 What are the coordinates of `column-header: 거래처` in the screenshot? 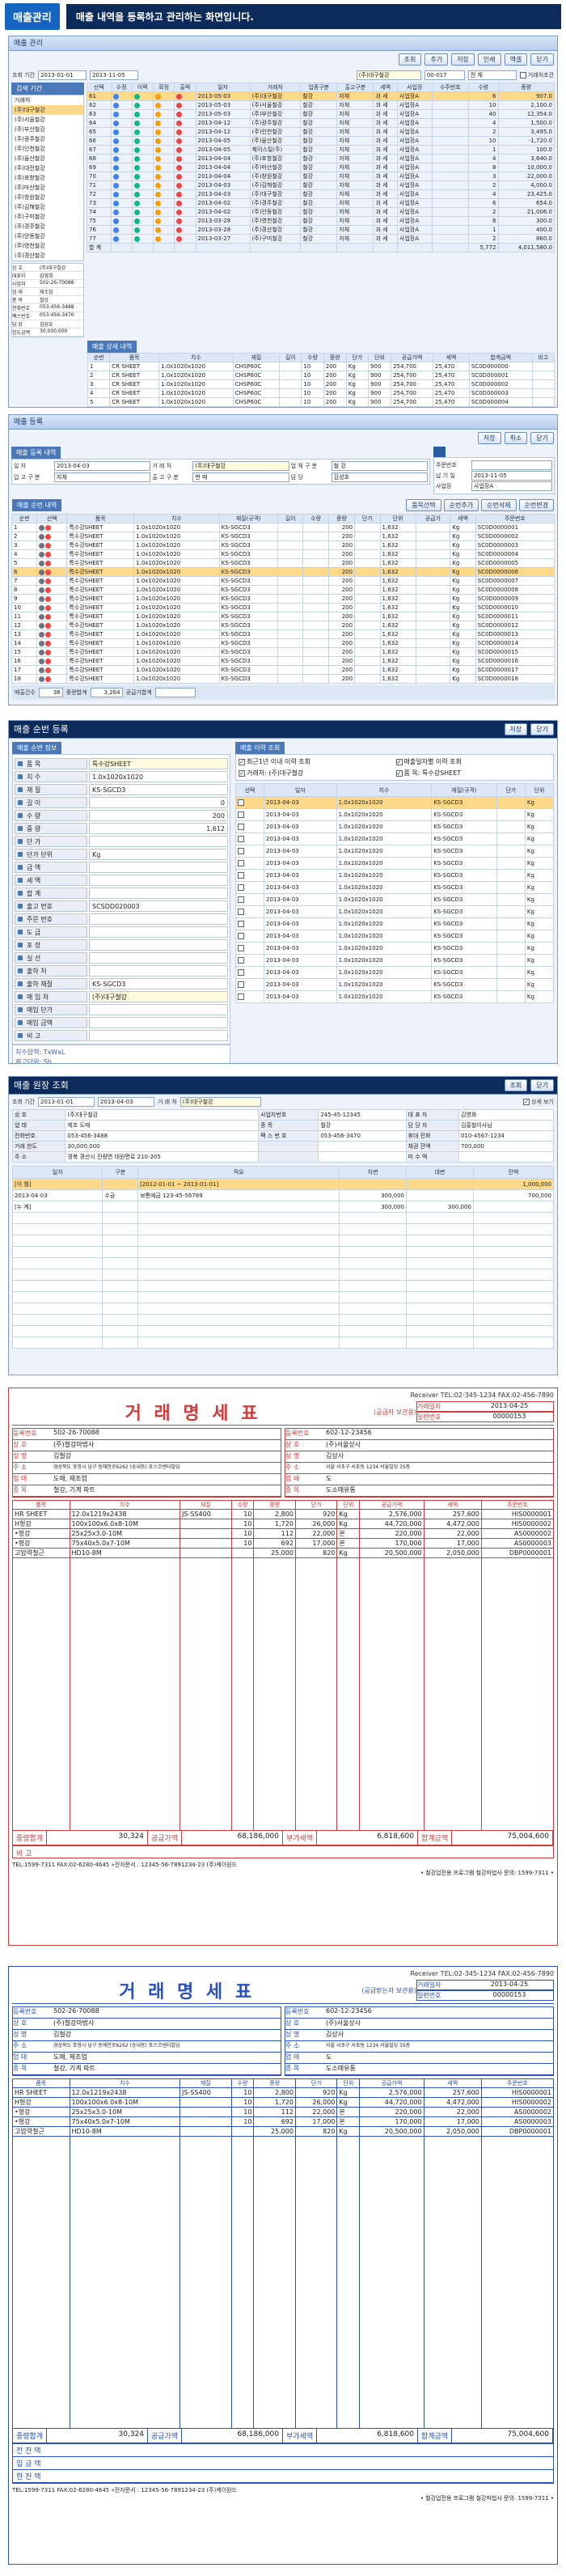 It's located at (275, 87).